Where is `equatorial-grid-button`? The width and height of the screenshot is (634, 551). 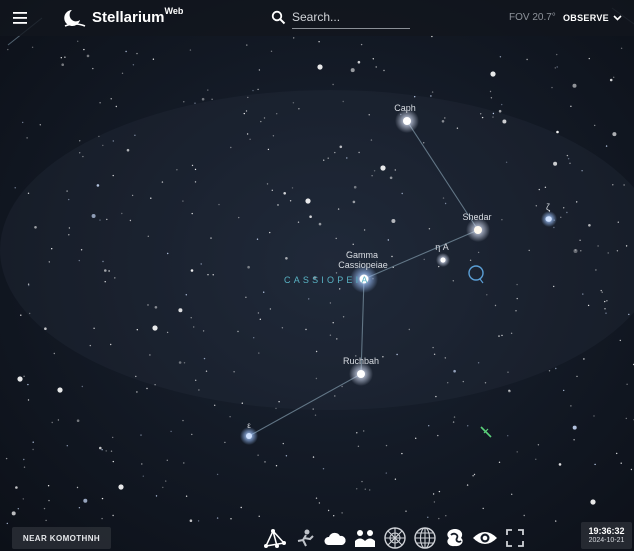
equatorial-grid-button is located at coordinates (425, 538).